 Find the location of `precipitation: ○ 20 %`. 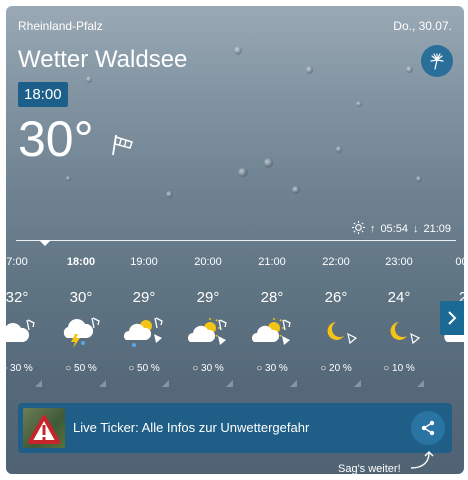

precipitation: ○ 20 % is located at coordinates (336, 368).